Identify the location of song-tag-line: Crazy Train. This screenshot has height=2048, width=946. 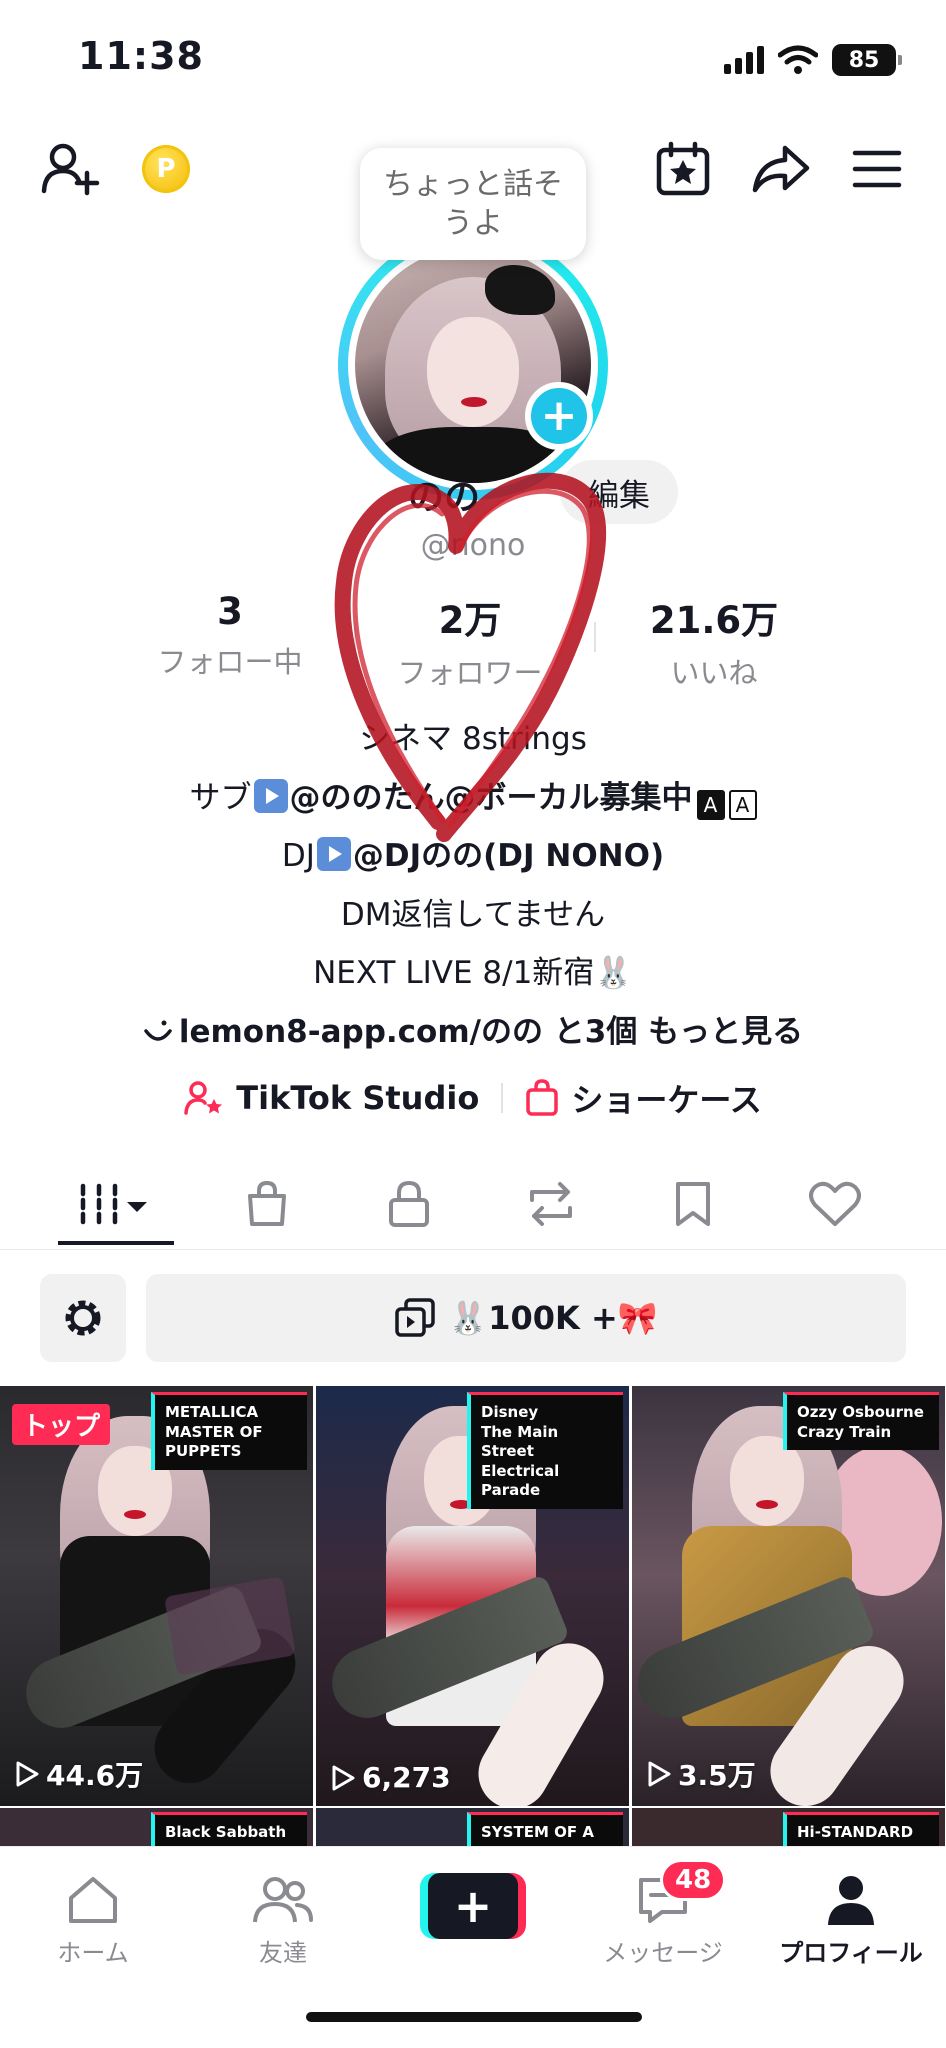
(844, 1431).